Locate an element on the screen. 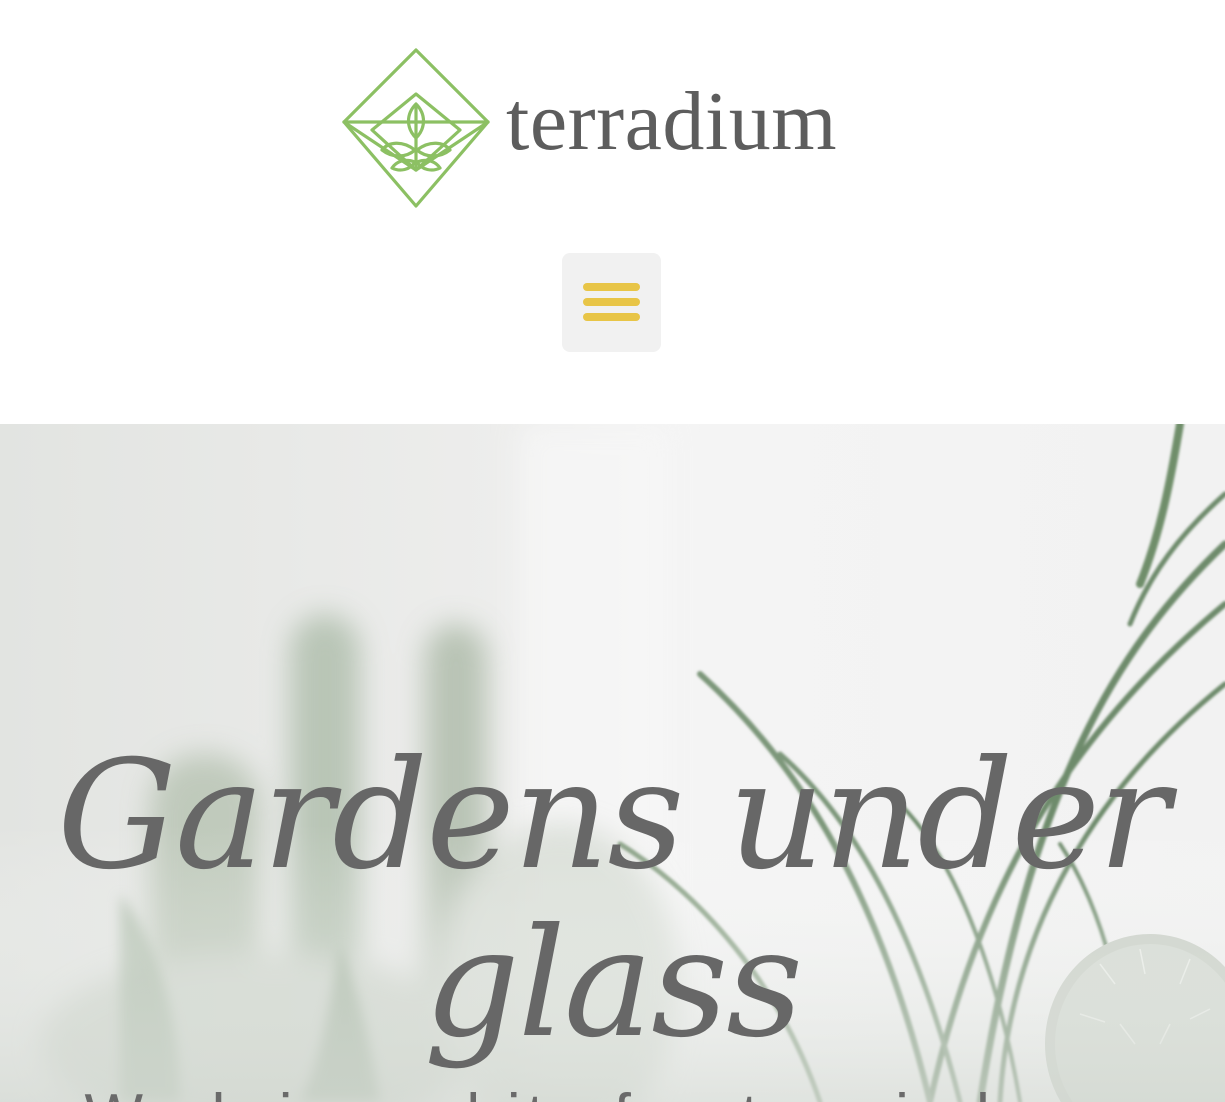 This screenshot has width=1225, height=1102. hero-title-line-2: glass is located at coordinates (613, 984).